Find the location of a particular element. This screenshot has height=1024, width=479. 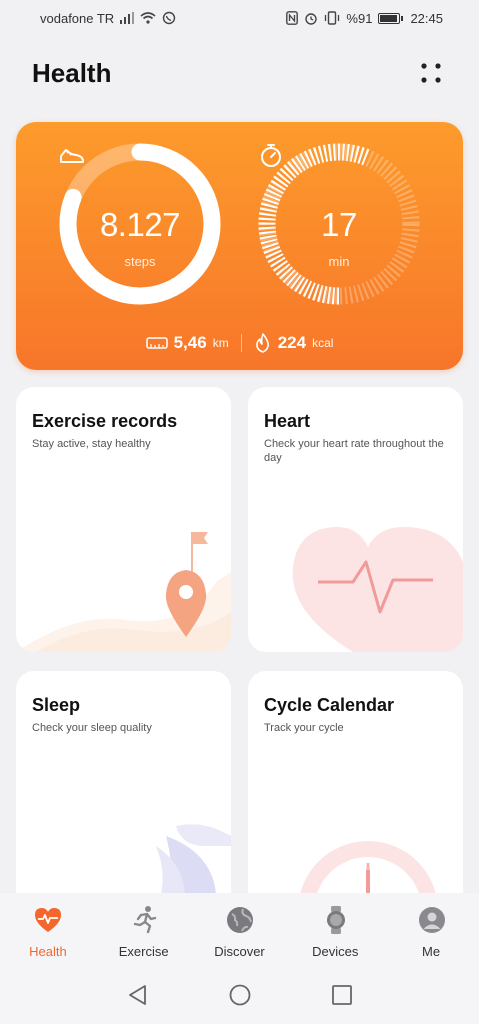

carrier-label: vodafone TR is located at coordinates (77, 18).